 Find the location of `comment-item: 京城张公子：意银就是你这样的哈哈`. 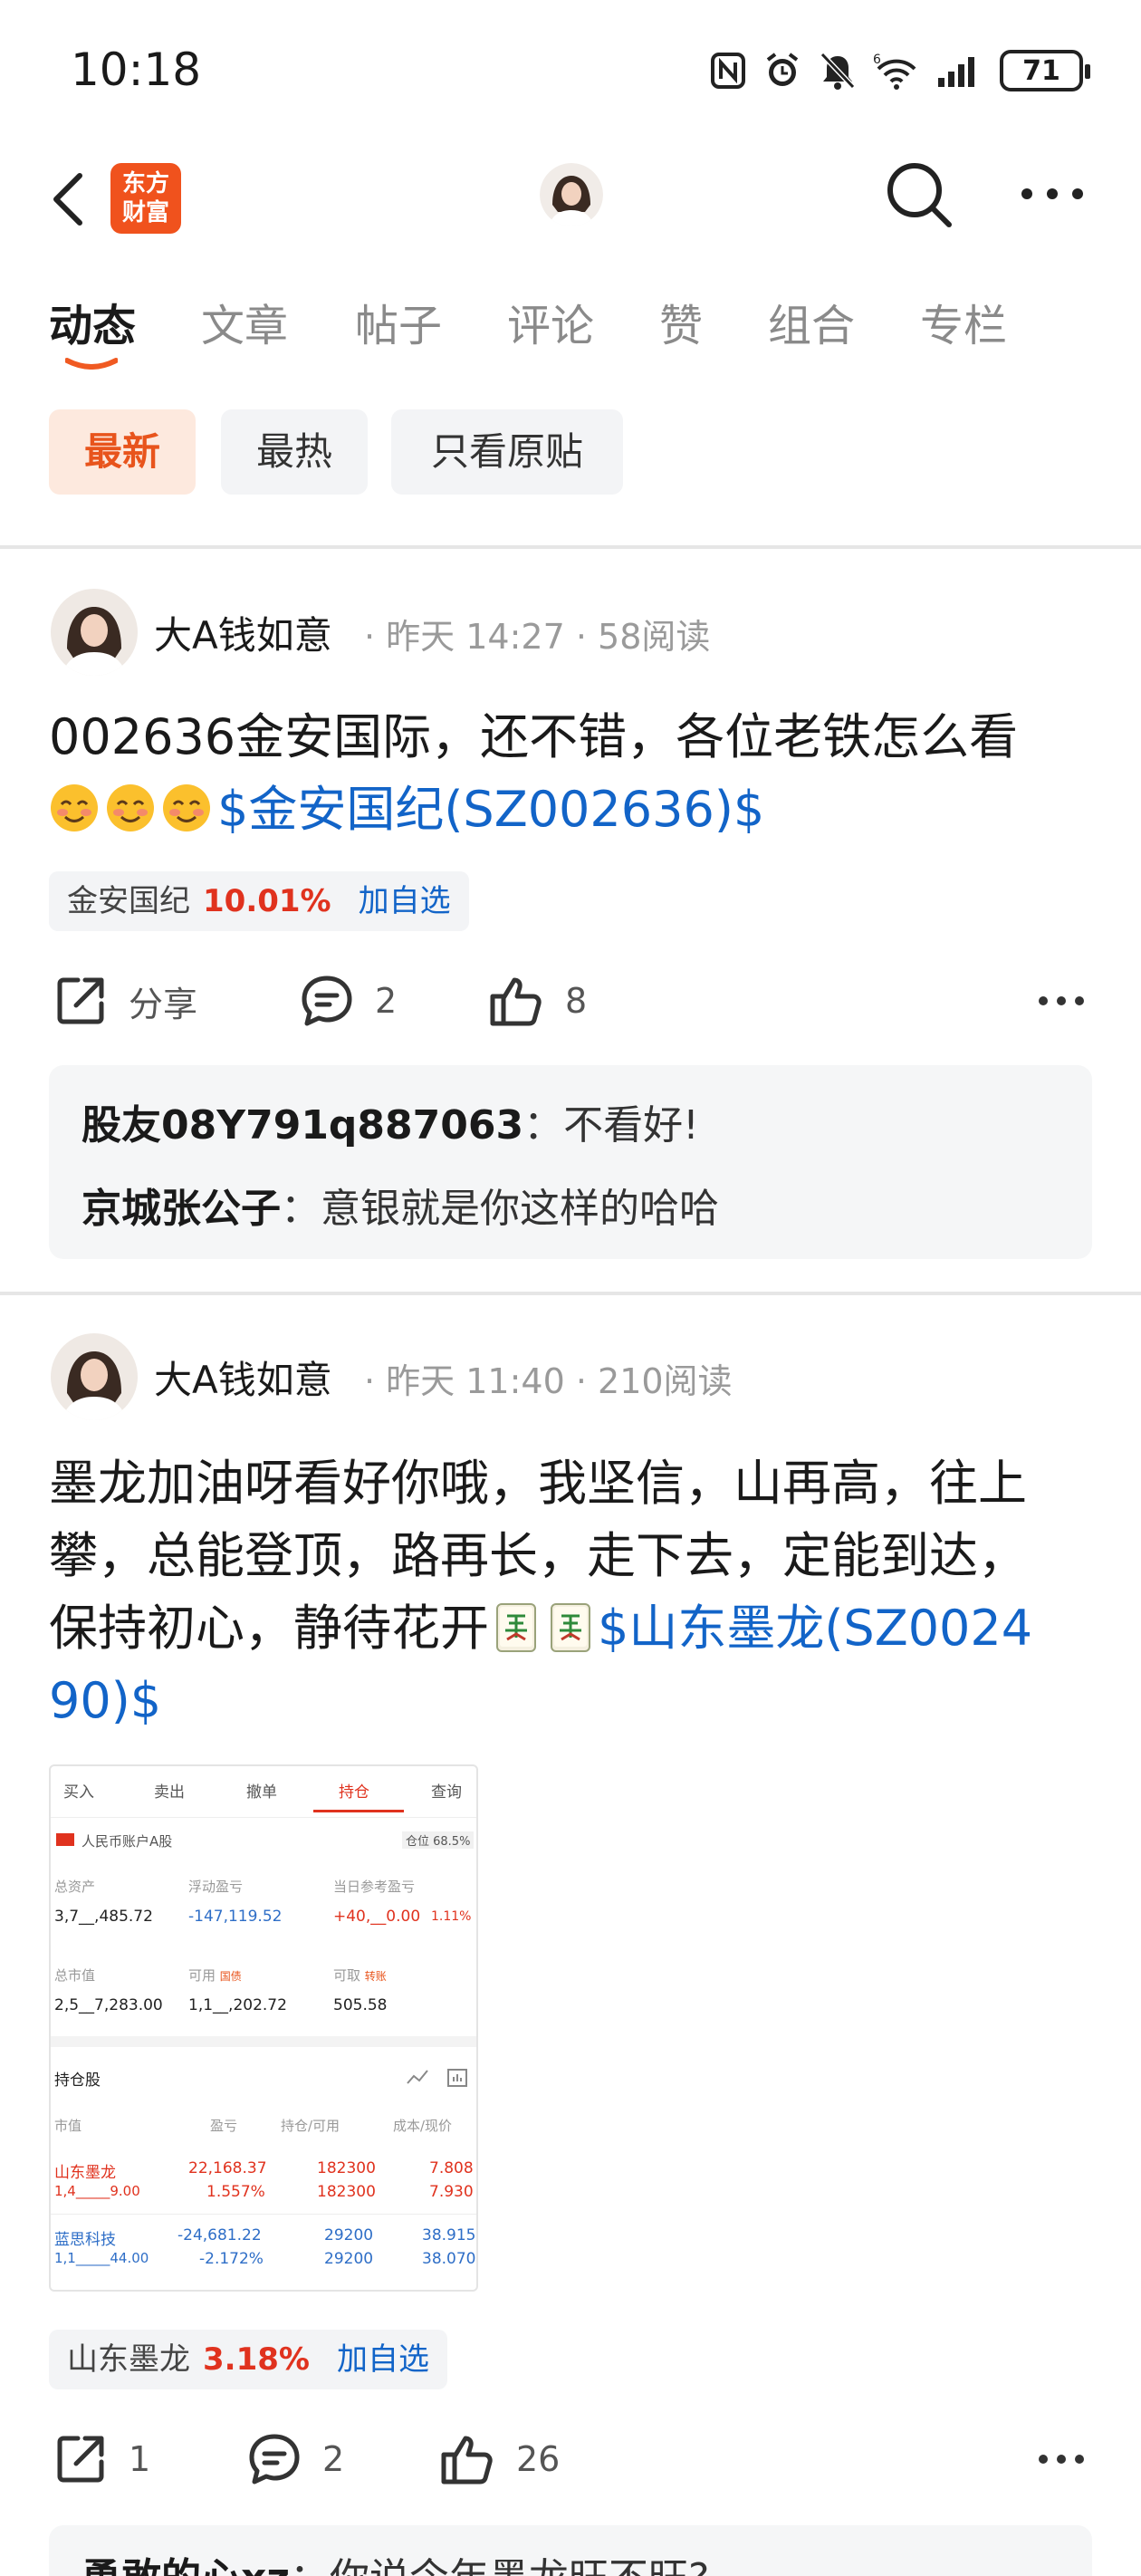

comment-item: 京城张公子：意银就是你这样的哈哈 is located at coordinates (400, 1209).